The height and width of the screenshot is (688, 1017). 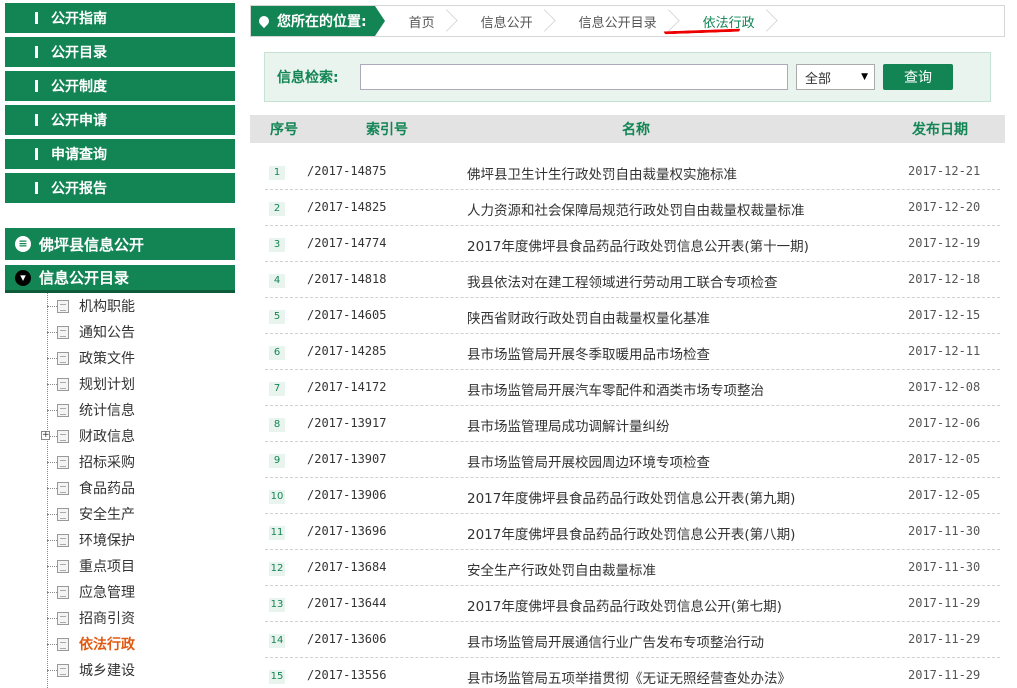 I want to click on breadcrumb-home: 首页, so click(x=423, y=21).